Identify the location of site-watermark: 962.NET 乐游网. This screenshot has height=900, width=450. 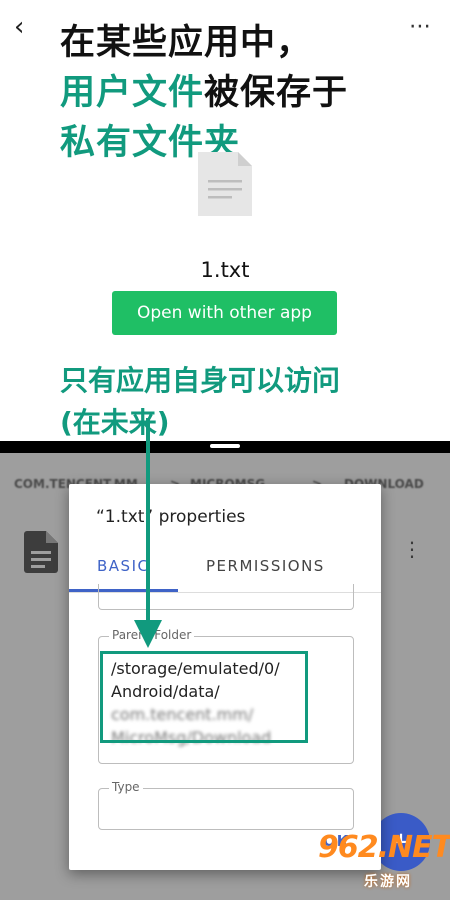
(381, 862).